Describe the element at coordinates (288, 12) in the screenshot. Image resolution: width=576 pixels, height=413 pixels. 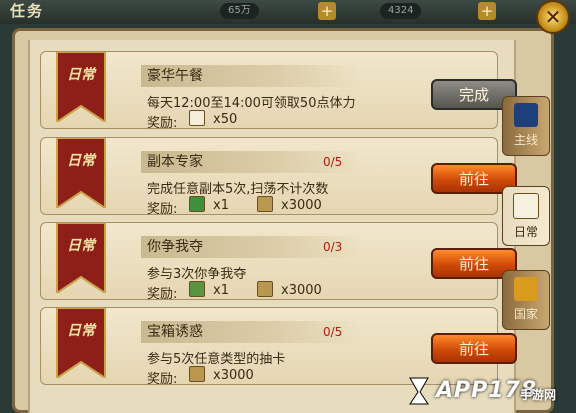
I see `top-bar: 任务 65万 + 4324 +` at that location.